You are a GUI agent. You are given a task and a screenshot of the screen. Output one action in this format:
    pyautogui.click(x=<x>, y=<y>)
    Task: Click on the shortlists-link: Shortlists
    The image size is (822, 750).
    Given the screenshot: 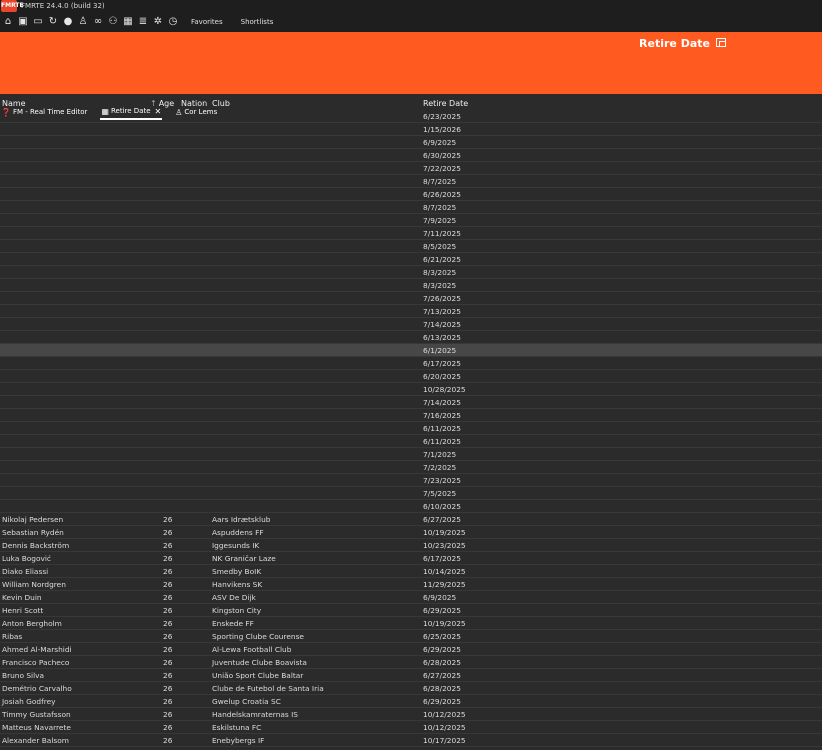 What is the action you would take?
    pyautogui.click(x=257, y=22)
    